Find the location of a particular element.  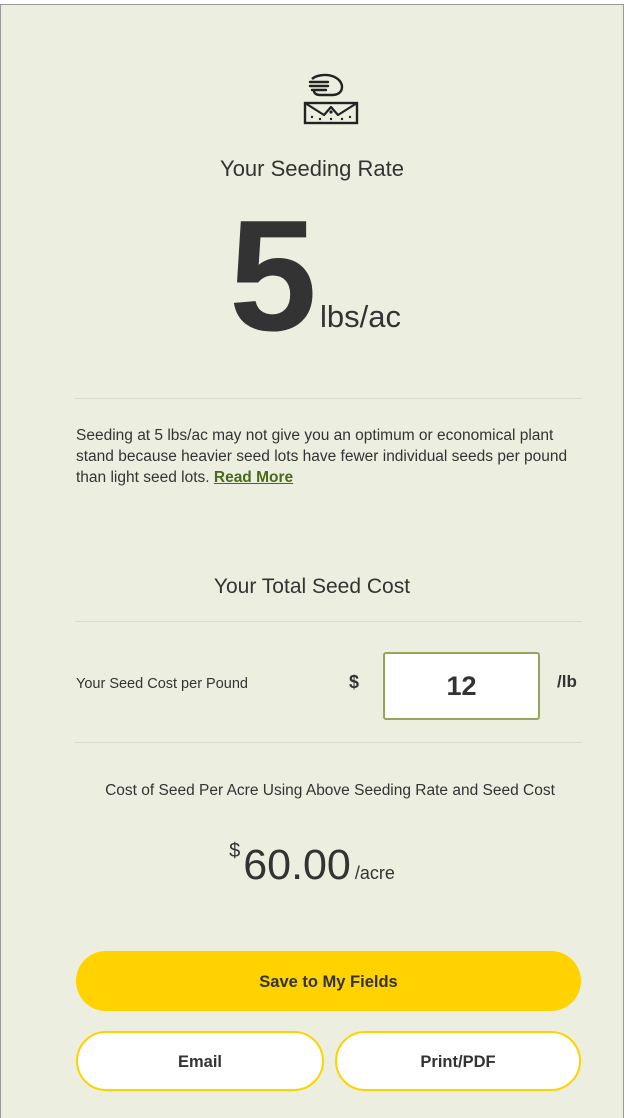

currency-symbol: $ is located at coordinates (354, 682).